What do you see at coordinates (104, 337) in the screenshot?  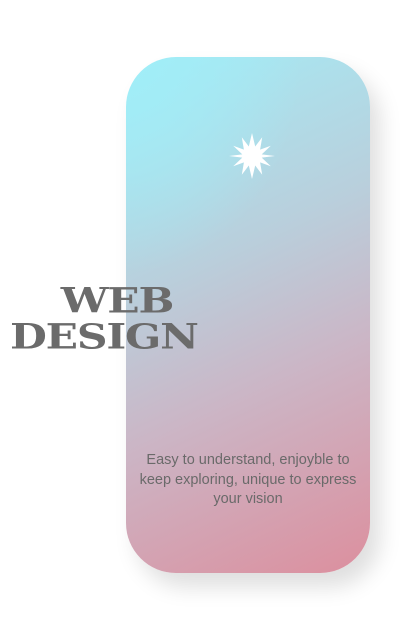 I see `title-line-design: DESIGN` at bounding box center [104, 337].